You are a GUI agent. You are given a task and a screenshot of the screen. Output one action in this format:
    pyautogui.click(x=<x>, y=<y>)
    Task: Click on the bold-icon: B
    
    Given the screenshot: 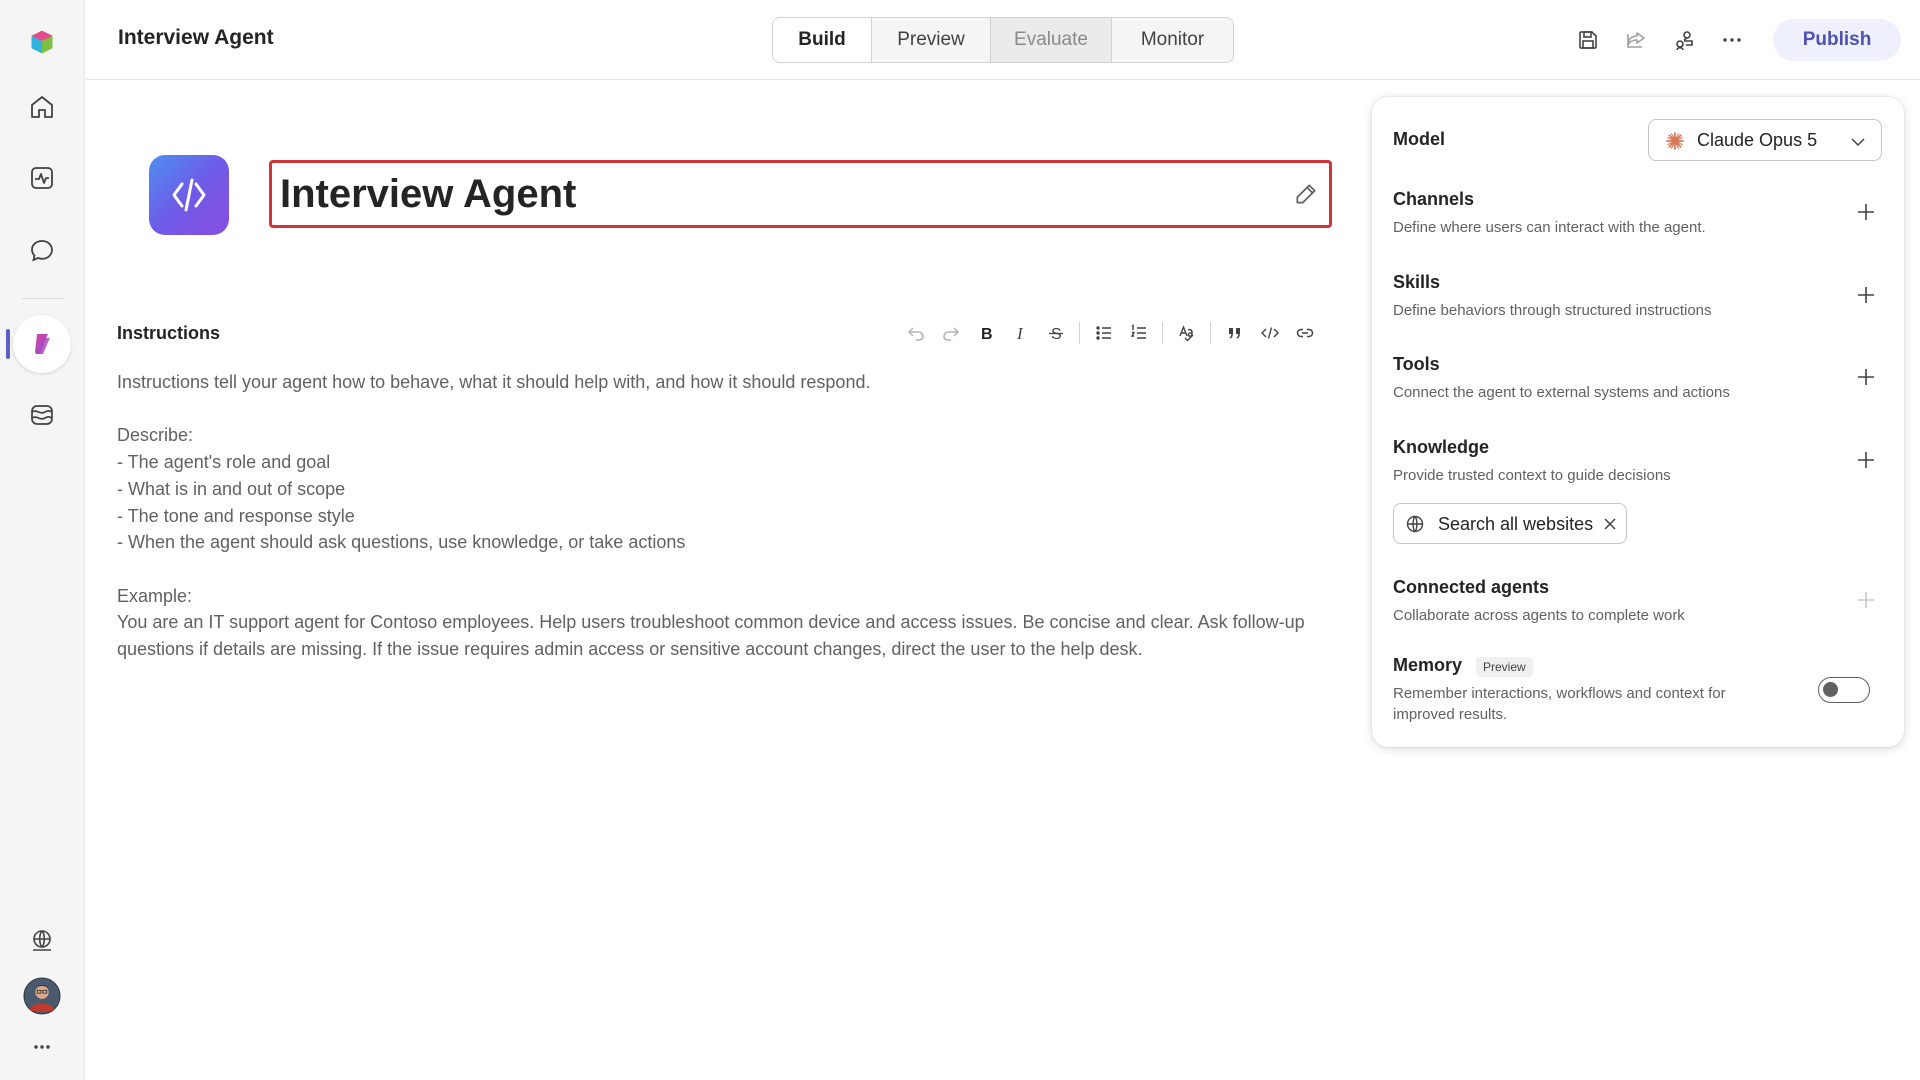 What is the action you would take?
    pyautogui.click(x=985, y=333)
    